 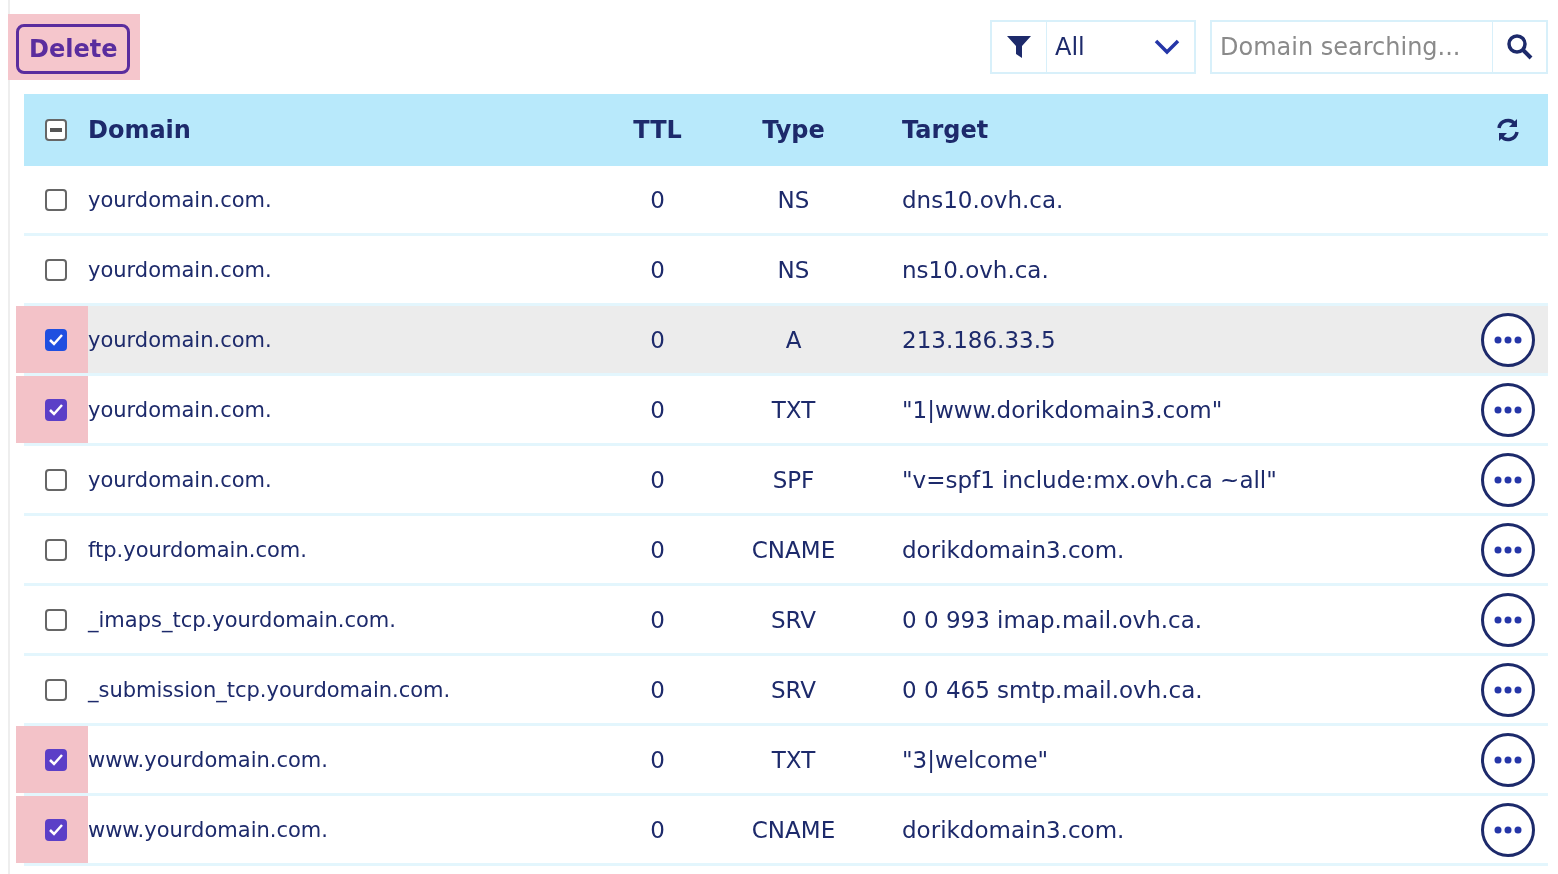 What do you see at coordinates (1070, 47) in the screenshot?
I see `filter-value: All` at bounding box center [1070, 47].